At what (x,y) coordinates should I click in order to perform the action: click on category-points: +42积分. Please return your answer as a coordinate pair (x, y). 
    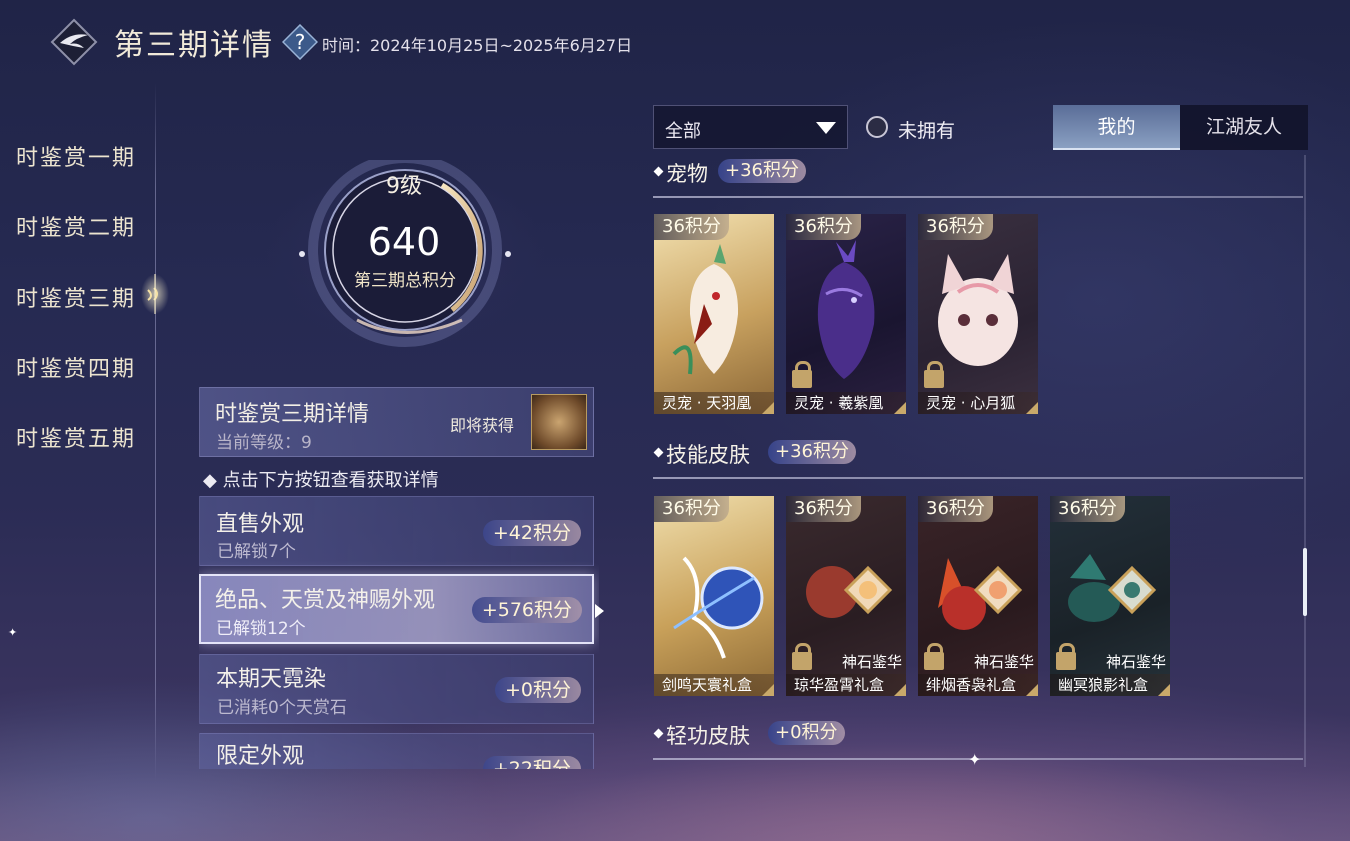
    Looking at the image, I should click on (531, 533).